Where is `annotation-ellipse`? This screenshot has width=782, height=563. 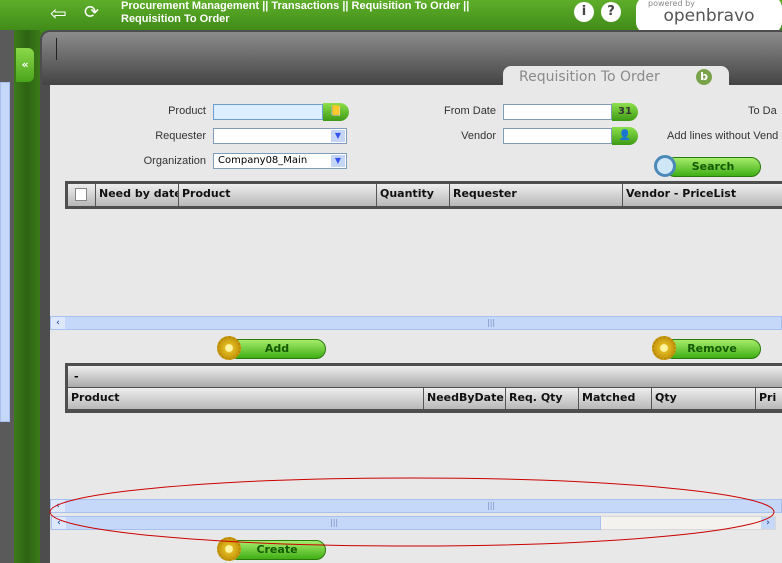 annotation-ellipse is located at coordinates (412, 512).